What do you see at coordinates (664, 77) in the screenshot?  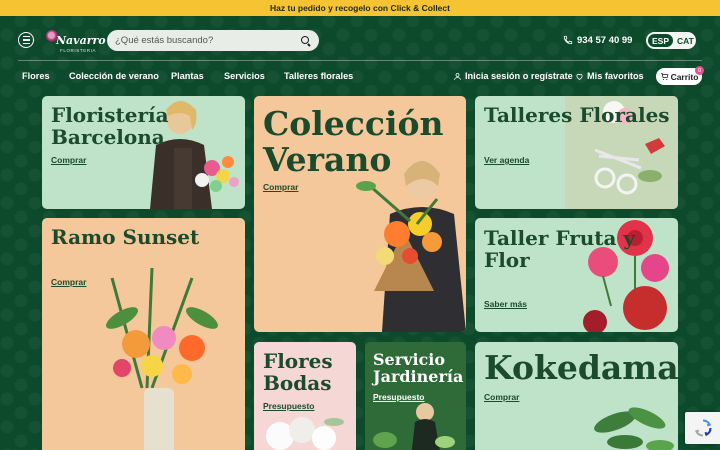 I see `cart-icon` at bounding box center [664, 77].